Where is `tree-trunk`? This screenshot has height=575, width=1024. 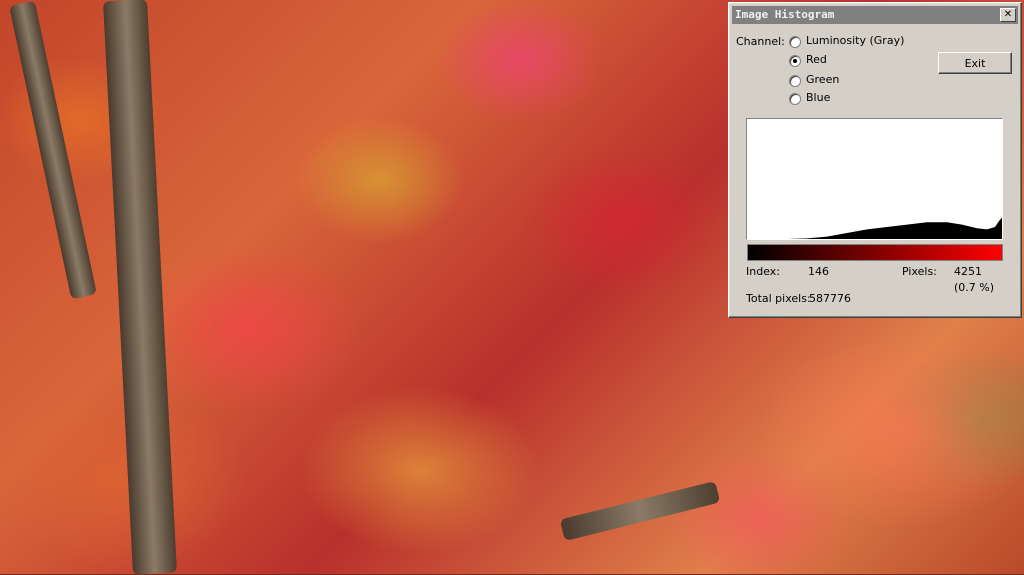
tree-trunk is located at coordinates (140, 287).